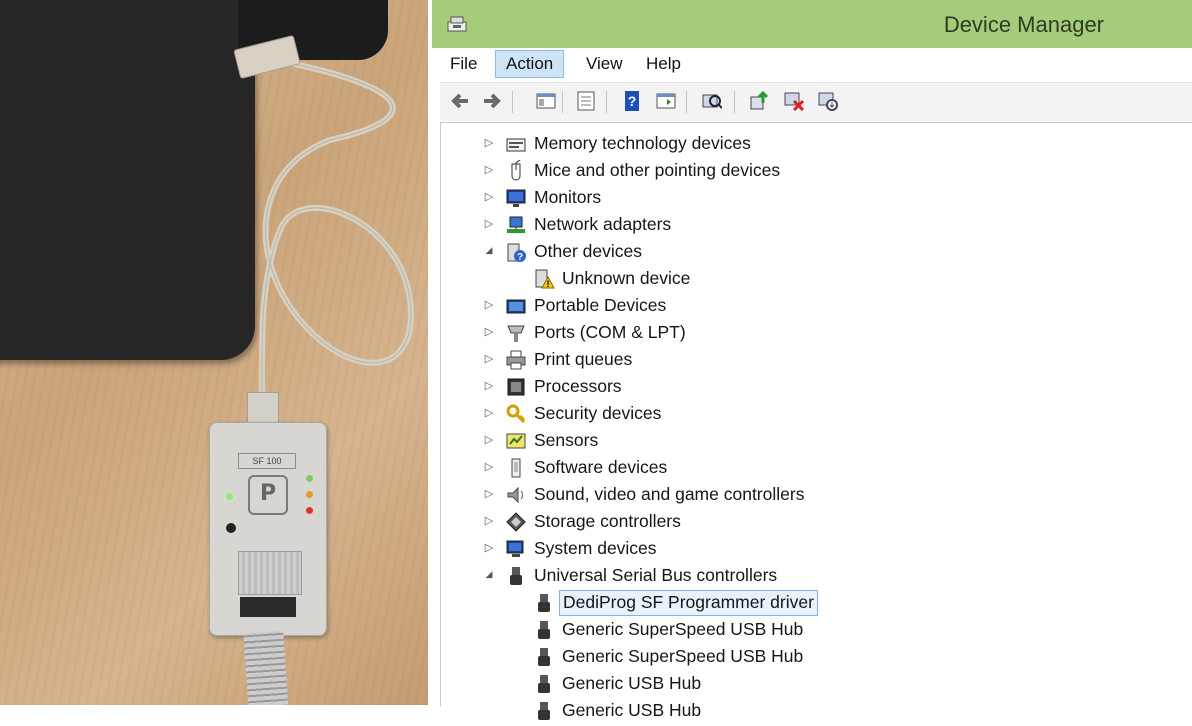 This screenshot has width=1192, height=726. Describe the element at coordinates (812, 24) in the screenshot. I see `title-bar: Device Manager` at that location.